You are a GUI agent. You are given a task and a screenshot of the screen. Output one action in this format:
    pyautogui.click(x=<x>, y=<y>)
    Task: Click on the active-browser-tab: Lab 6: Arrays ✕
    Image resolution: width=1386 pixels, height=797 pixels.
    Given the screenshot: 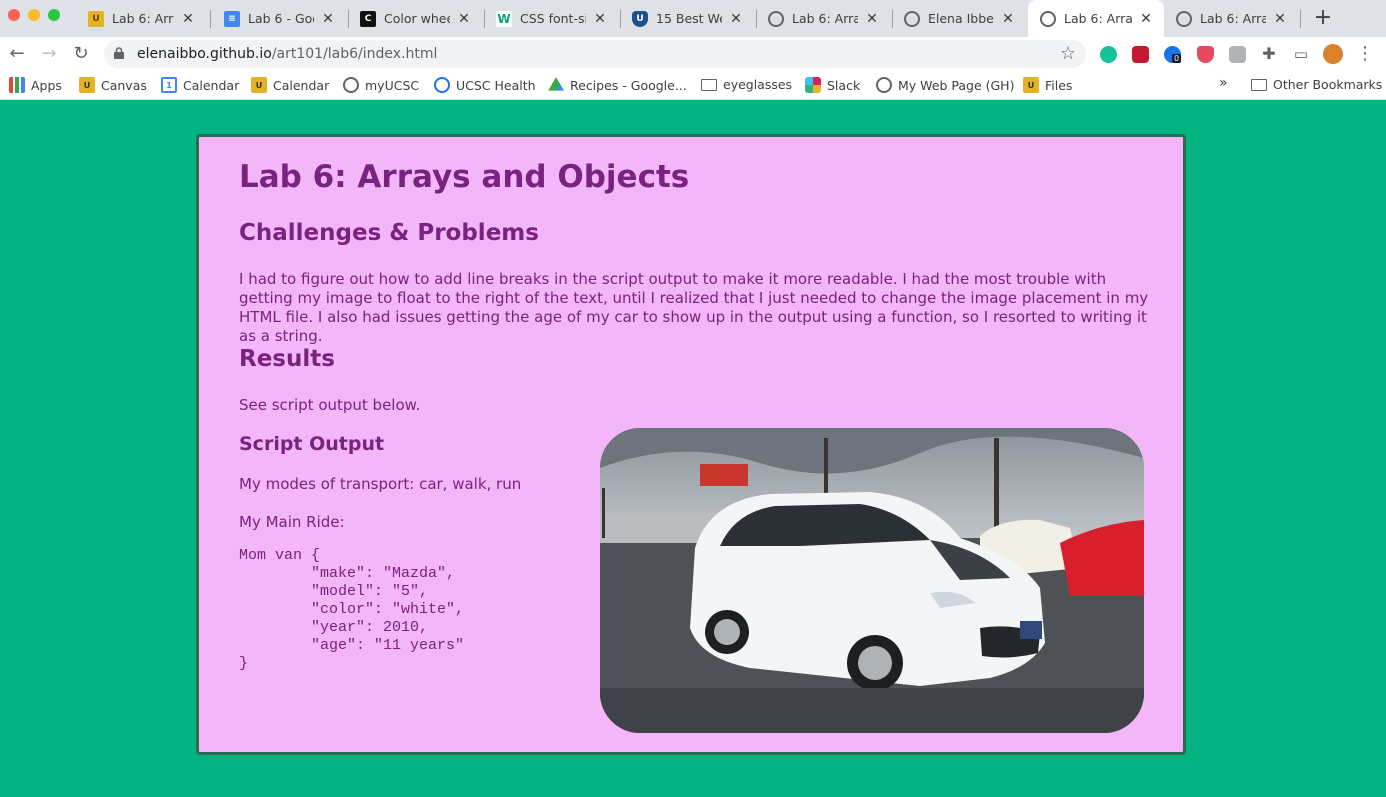 What is the action you would take?
    pyautogui.click(x=1096, y=18)
    